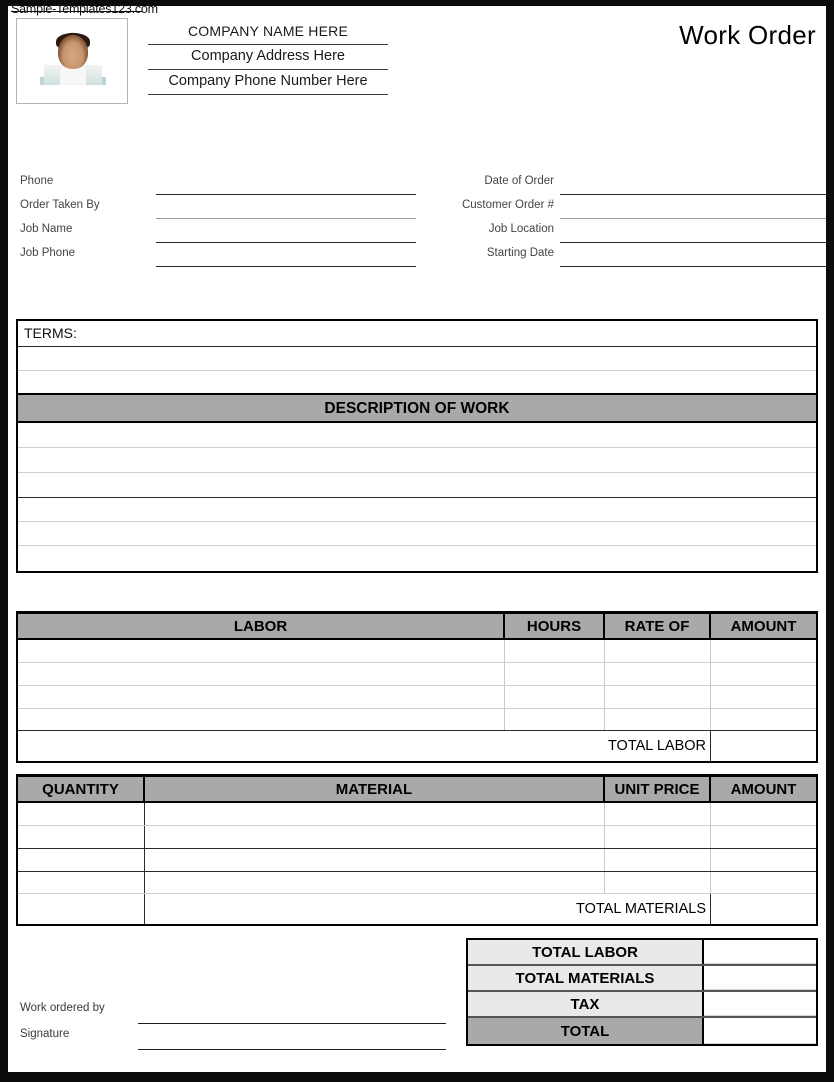 Image resolution: width=834 pixels, height=1082 pixels. What do you see at coordinates (760, 1031) in the screenshot?
I see `totals-value-total` at bounding box center [760, 1031].